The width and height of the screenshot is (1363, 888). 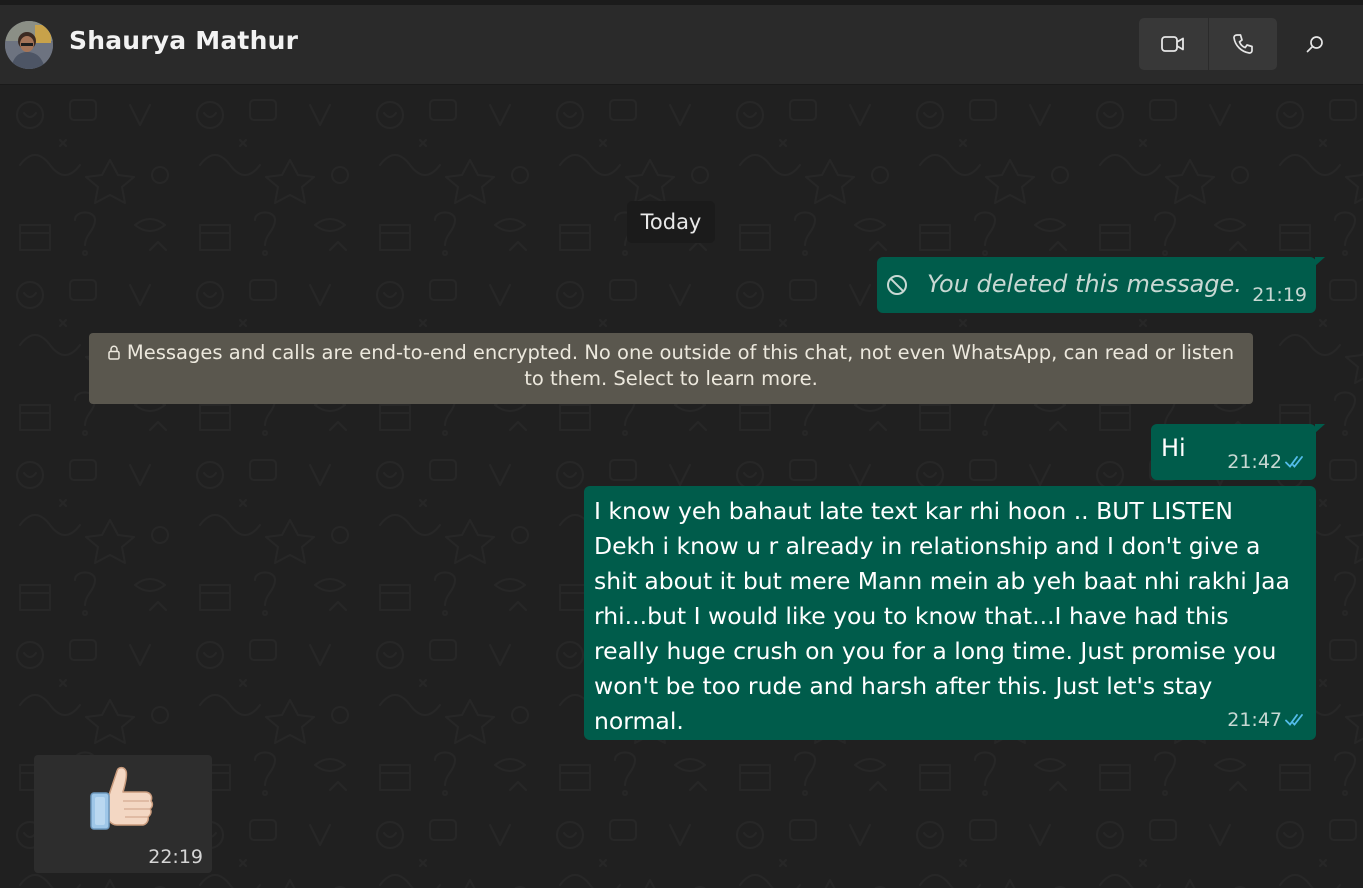 I want to click on voice-call-button, so click(x=1242, y=44).